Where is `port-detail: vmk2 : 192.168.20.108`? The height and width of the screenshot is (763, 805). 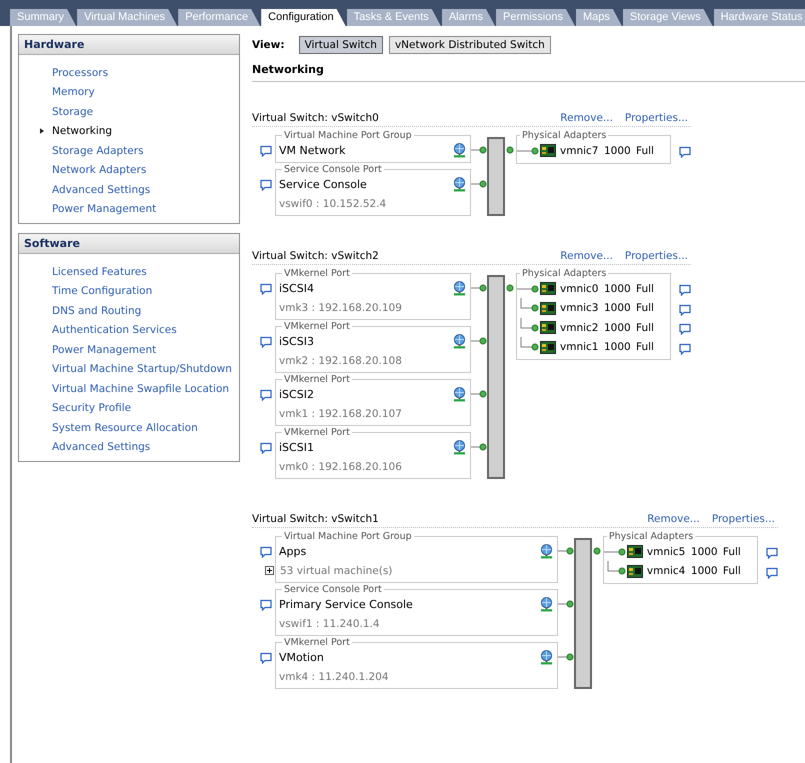
port-detail: vmk2 : 192.168.20.108 is located at coordinates (340, 360).